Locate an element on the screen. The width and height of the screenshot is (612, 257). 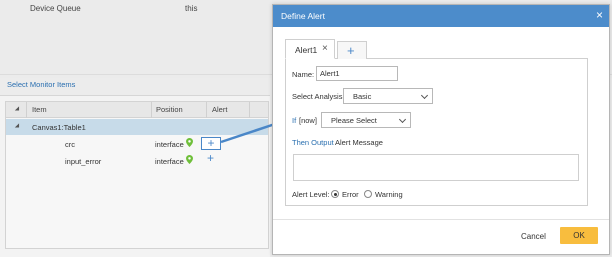
analysis-select-value: Basic is located at coordinates (362, 96).